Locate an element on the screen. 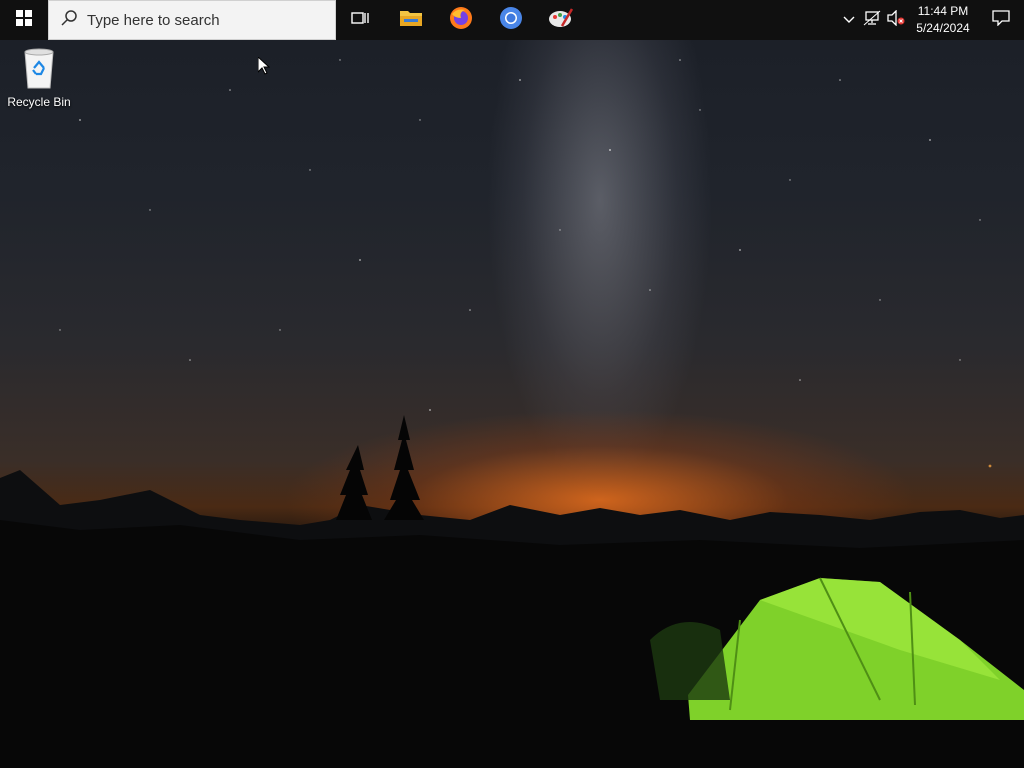  notification-icon is located at coordinates (1001, 20).